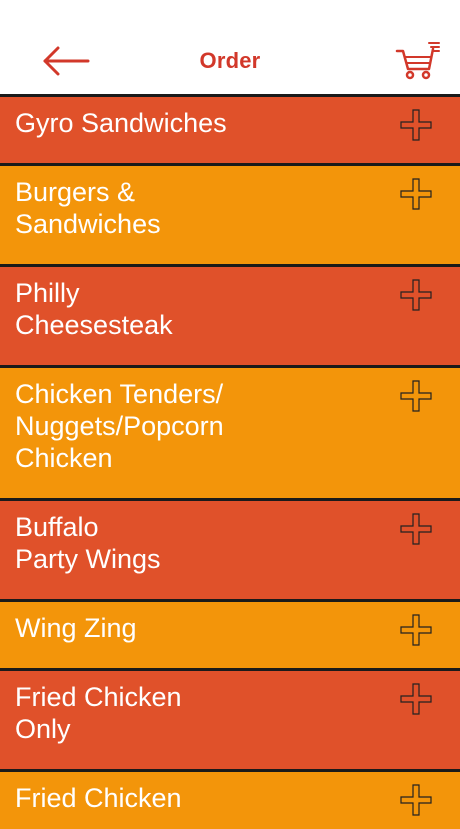  What do you see at coordinates (230, 718) in the screenshot?
I see `menu-item-fried-chicken-only: Fried Chicken Only` at bounding box center [230, 718].